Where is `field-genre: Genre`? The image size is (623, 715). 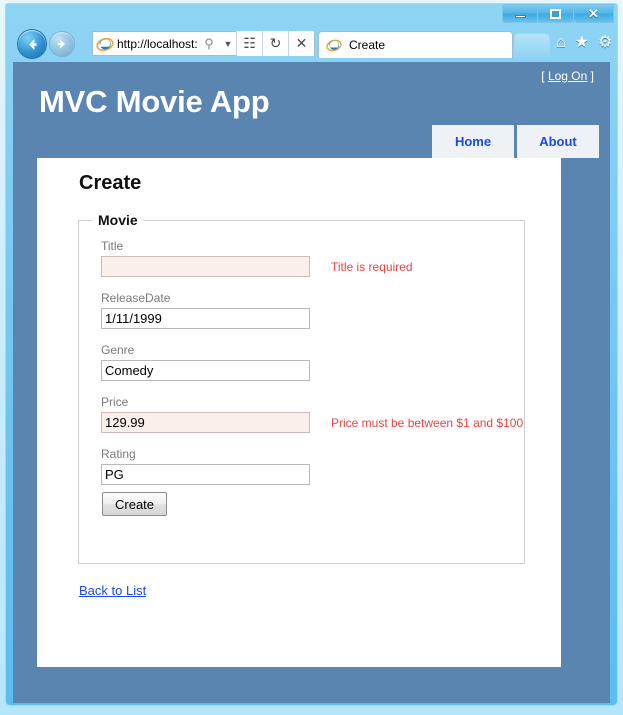 field-genre: Genre is located at coordinates (205, 362).